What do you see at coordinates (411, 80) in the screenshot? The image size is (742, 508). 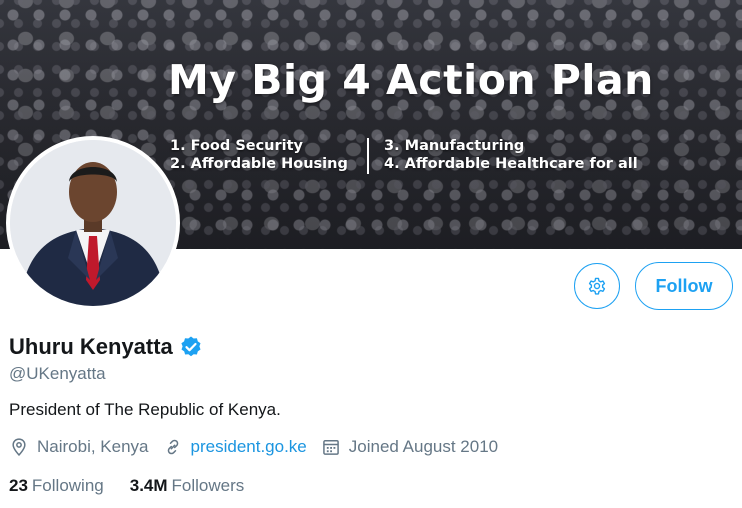 I see `banner-title: My Big 4 Action Plan` at bounding box center [411, 80].